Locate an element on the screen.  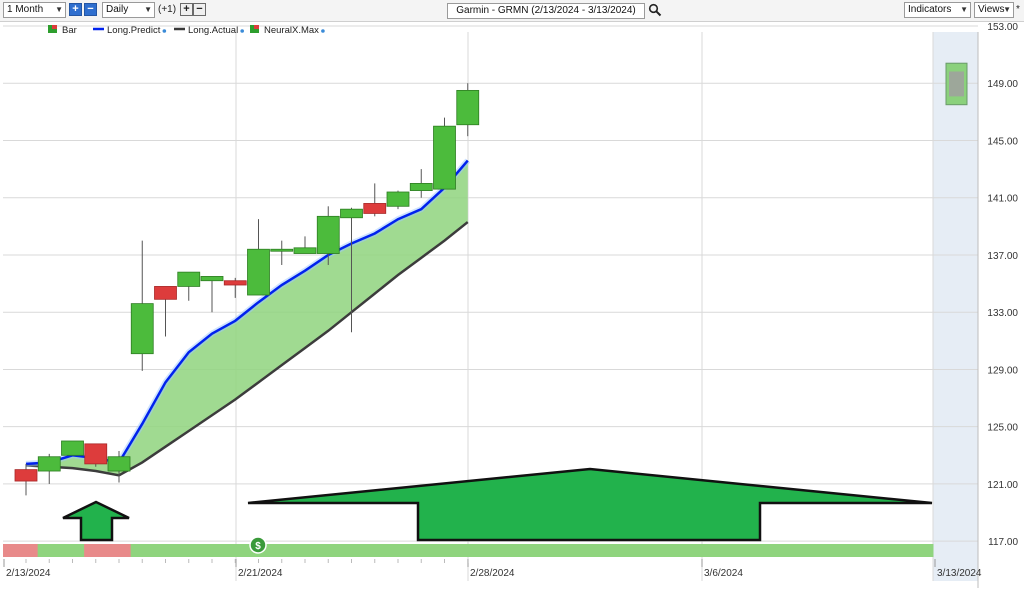
legend-item: Long.Predict is located at coordinates (130, 30).